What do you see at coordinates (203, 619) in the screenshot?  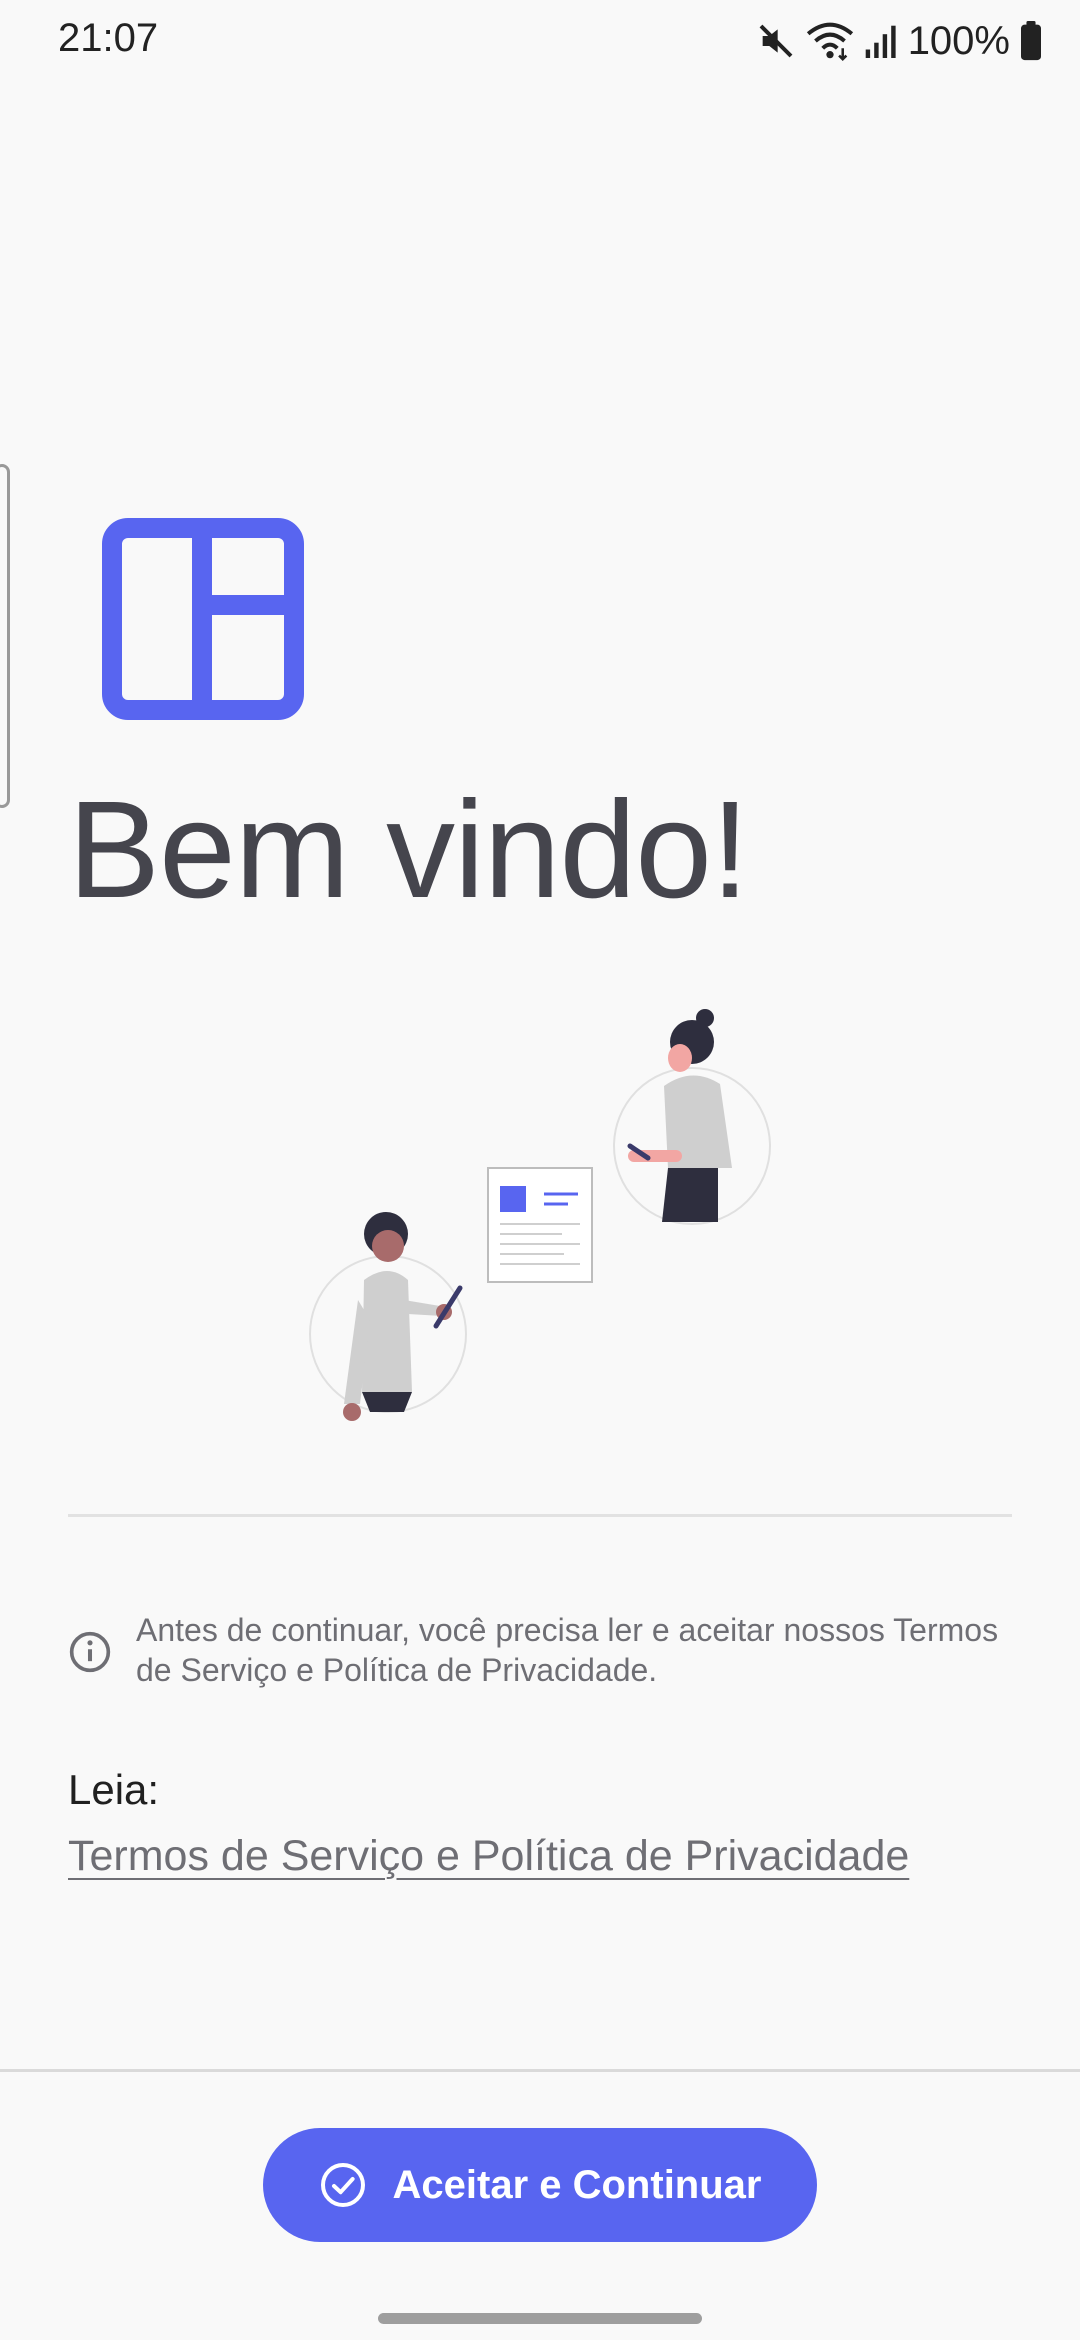 I see `app-logo-icon` at bounding box center [203, 619].